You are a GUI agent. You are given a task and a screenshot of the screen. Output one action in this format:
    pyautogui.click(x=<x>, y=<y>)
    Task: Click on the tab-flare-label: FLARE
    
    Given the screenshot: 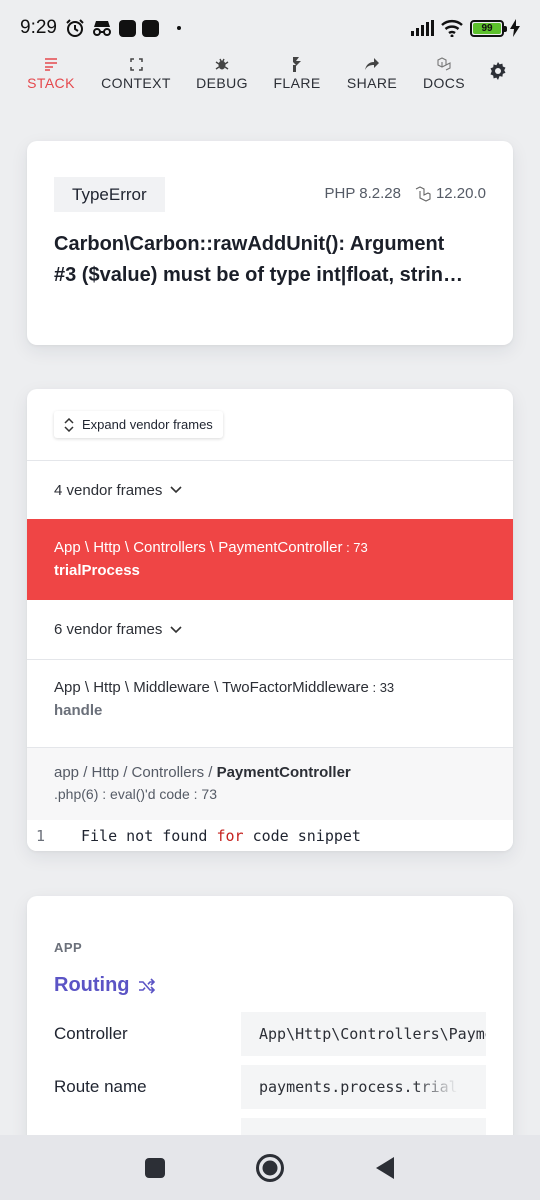 What is the action you would take?
    pyautogui.click(x=297, y=83)
    